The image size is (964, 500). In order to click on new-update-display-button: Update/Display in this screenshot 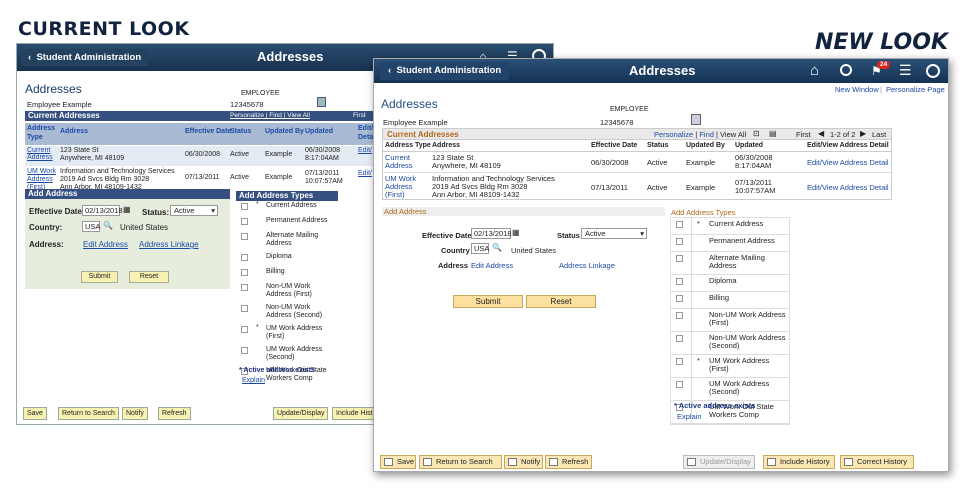, I will do `click(719, 462)`.